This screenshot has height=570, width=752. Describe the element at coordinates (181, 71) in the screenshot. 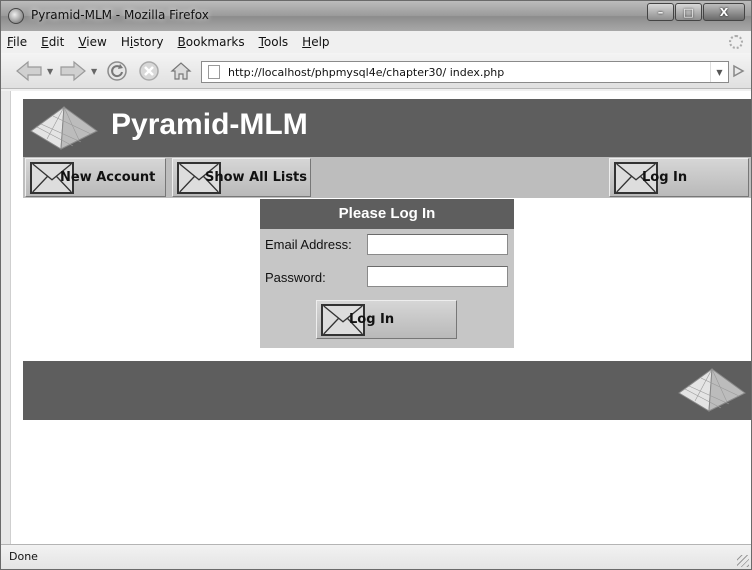

I see `home-icon` at that location.